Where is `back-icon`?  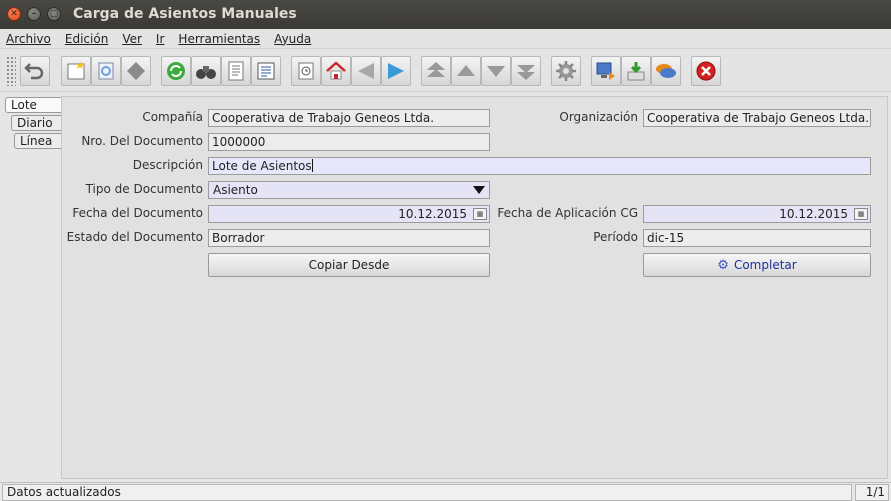 back-icon is located at coordinates (366, 71).